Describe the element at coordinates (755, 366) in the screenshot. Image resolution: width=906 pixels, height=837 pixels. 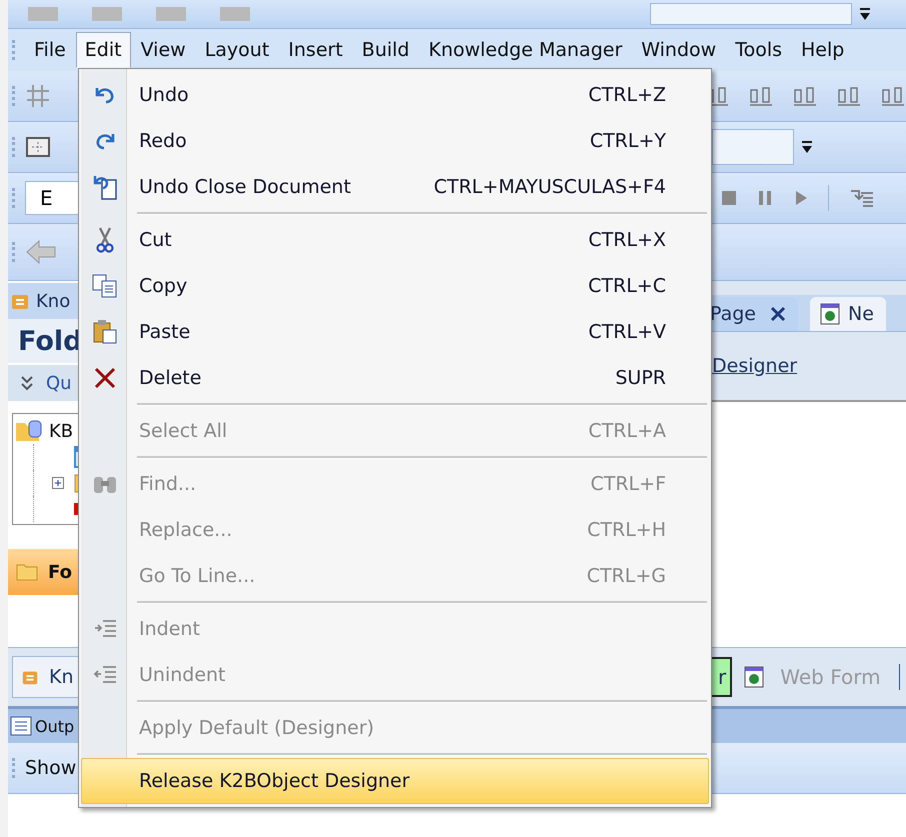
I see `designer-link: Designer` at that location.